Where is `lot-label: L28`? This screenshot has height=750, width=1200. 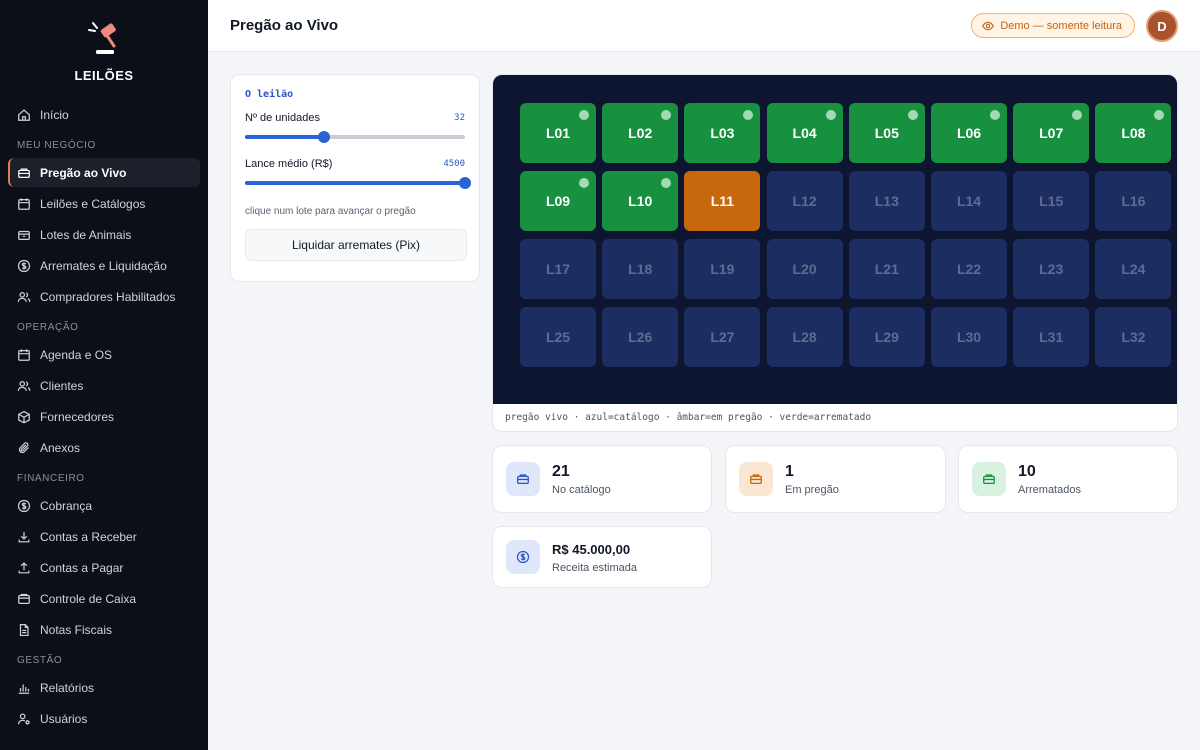
lot-label: L28 is located at coordinates (804, 337).